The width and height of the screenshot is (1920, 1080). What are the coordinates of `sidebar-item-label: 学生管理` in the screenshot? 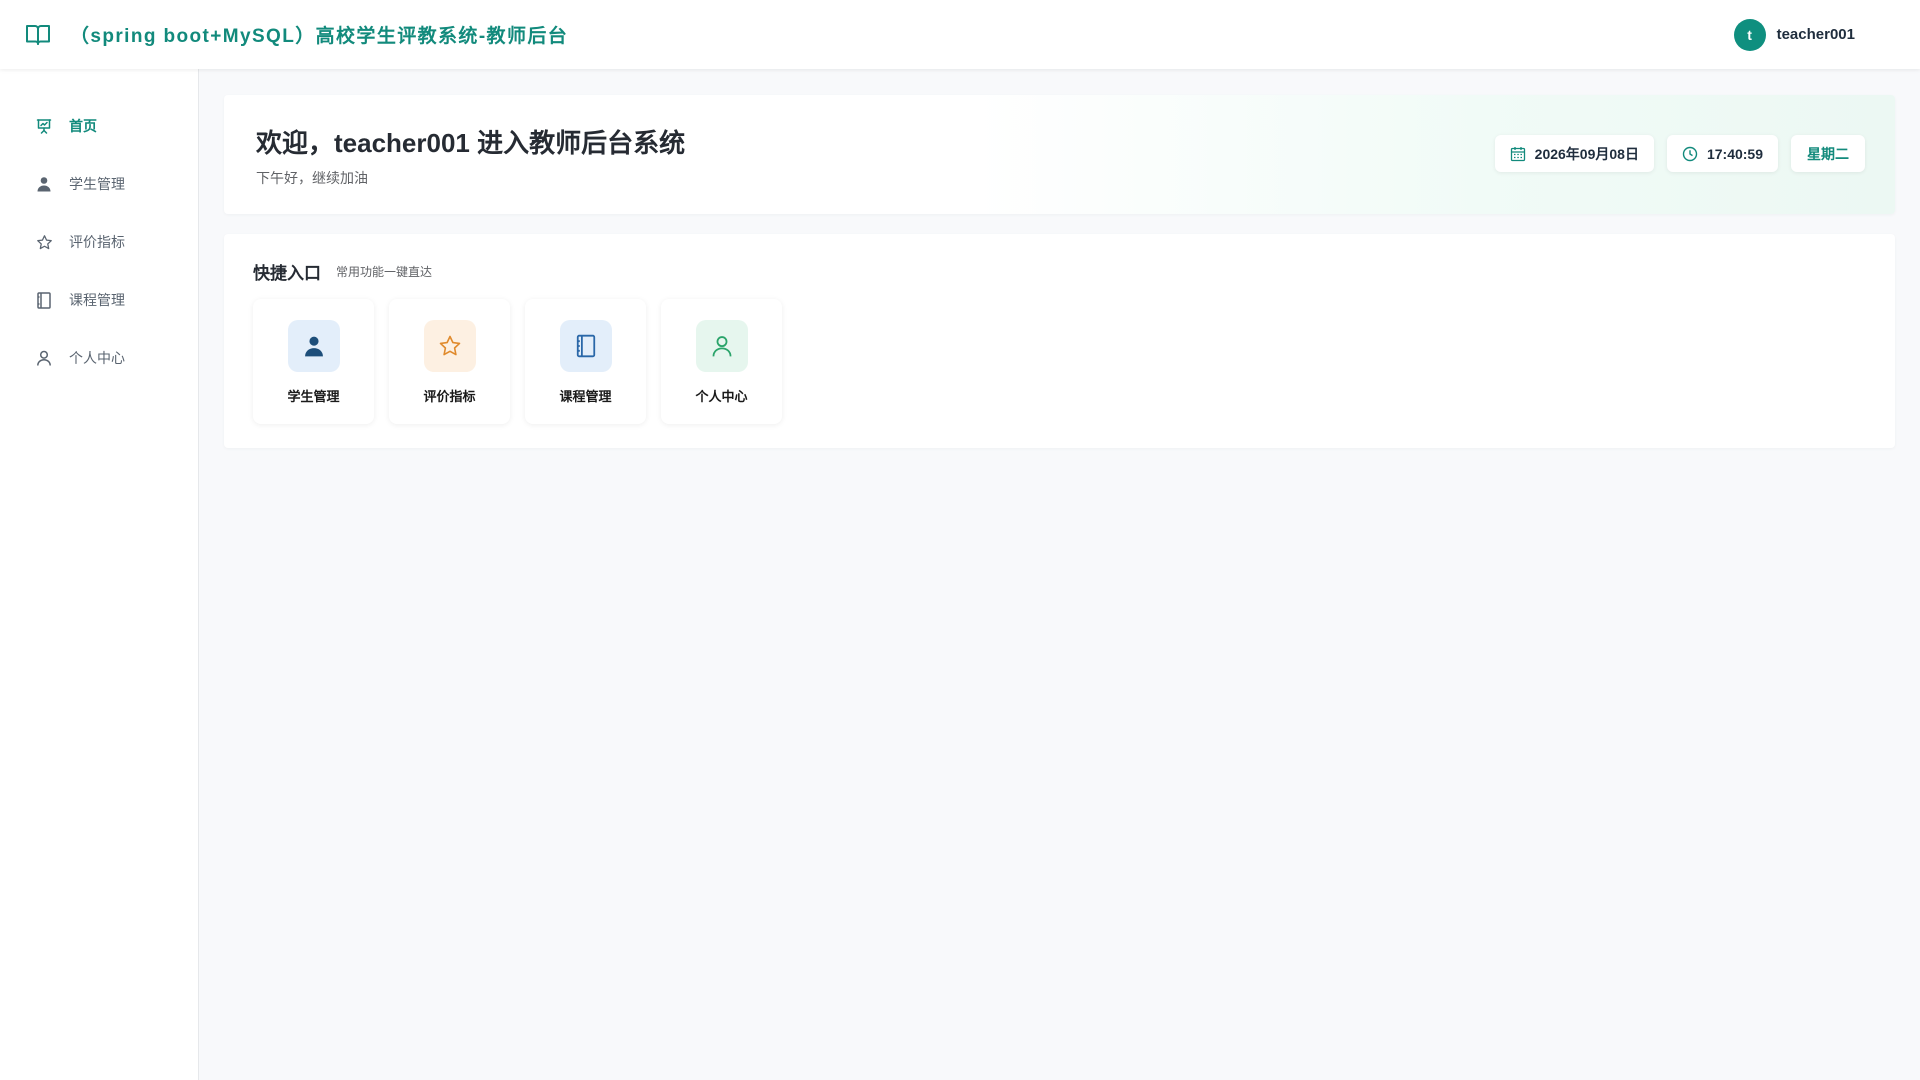 It's located at (97, 184).